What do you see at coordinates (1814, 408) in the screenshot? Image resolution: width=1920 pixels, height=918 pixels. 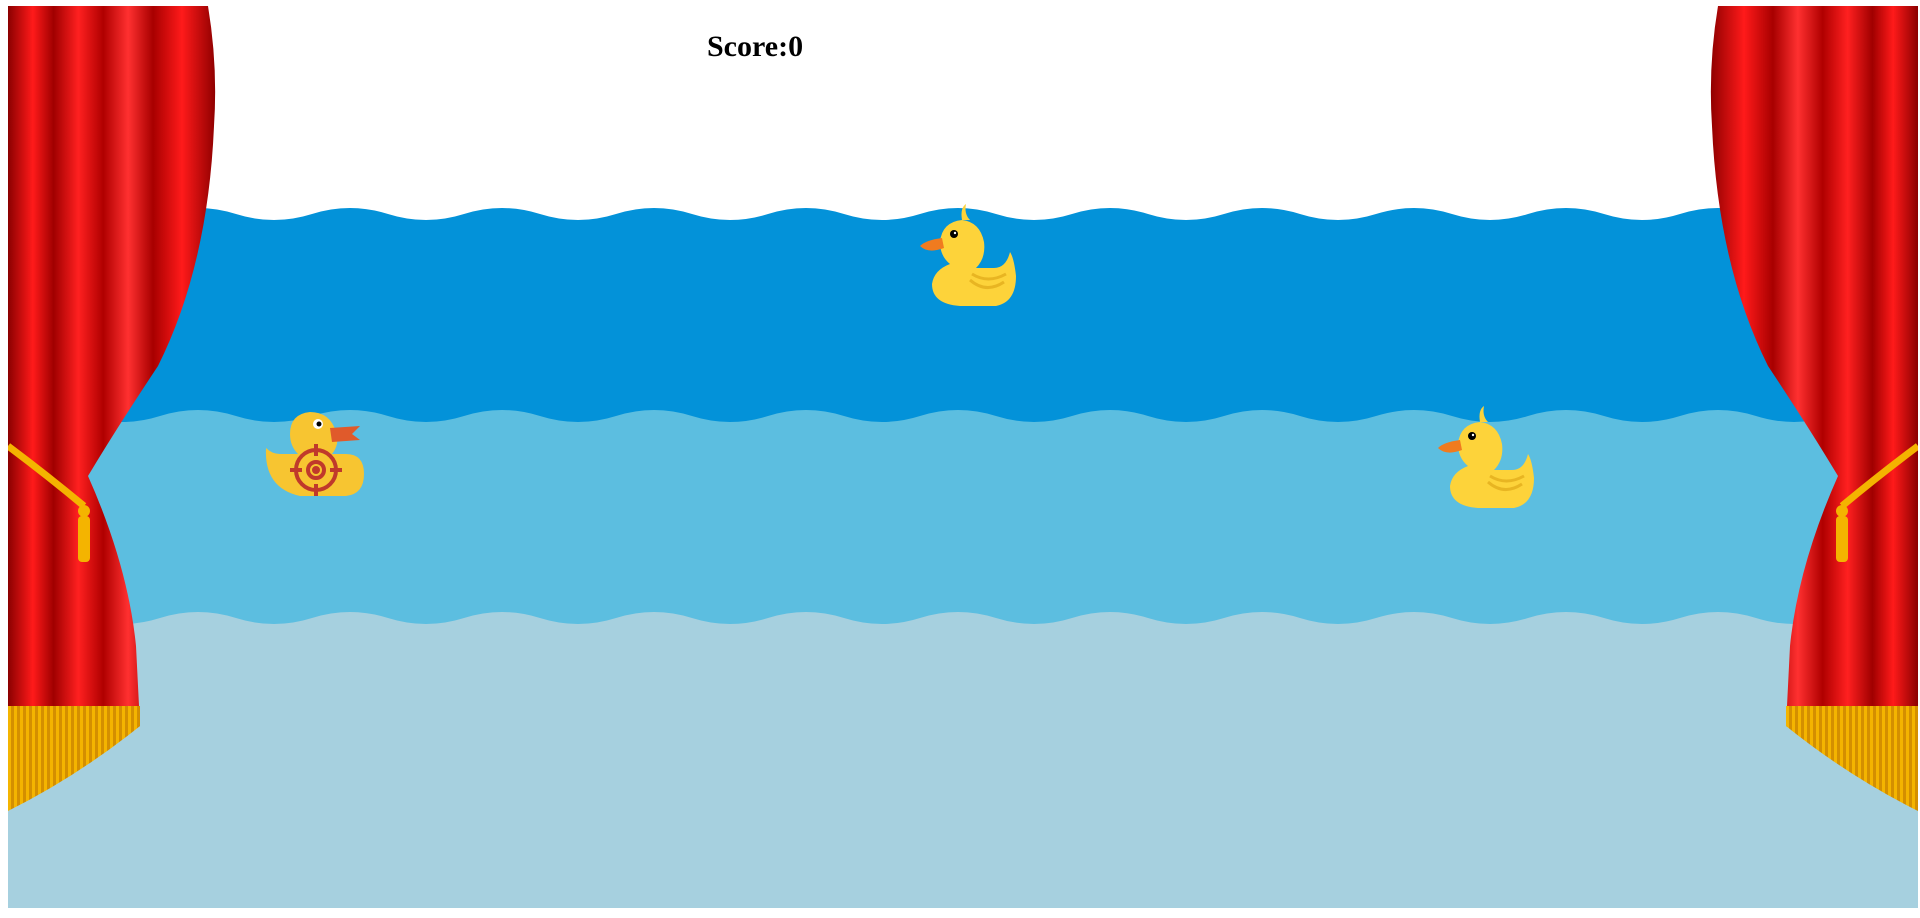 I see `right-curtain` at bounding box center [1814, 408].